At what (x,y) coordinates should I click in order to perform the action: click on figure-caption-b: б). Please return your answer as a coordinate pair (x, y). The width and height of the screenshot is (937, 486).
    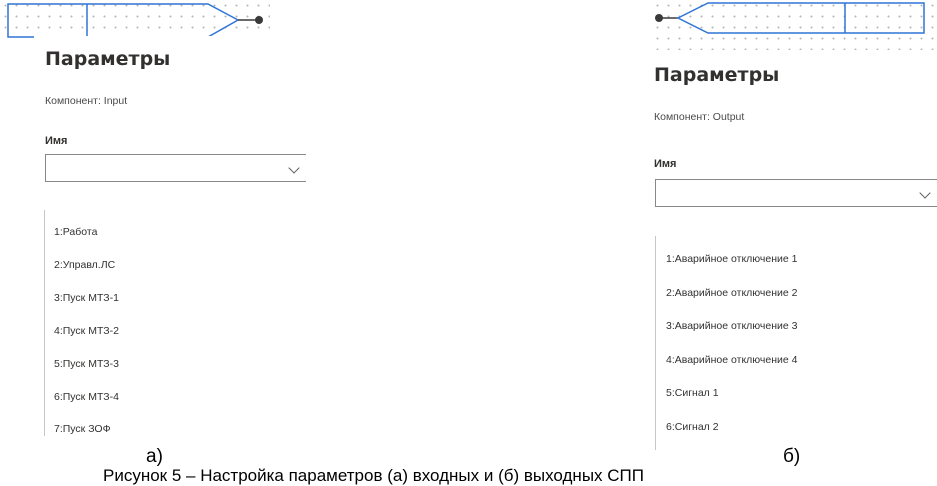
    Looking at the image, I should click on (792, 456).